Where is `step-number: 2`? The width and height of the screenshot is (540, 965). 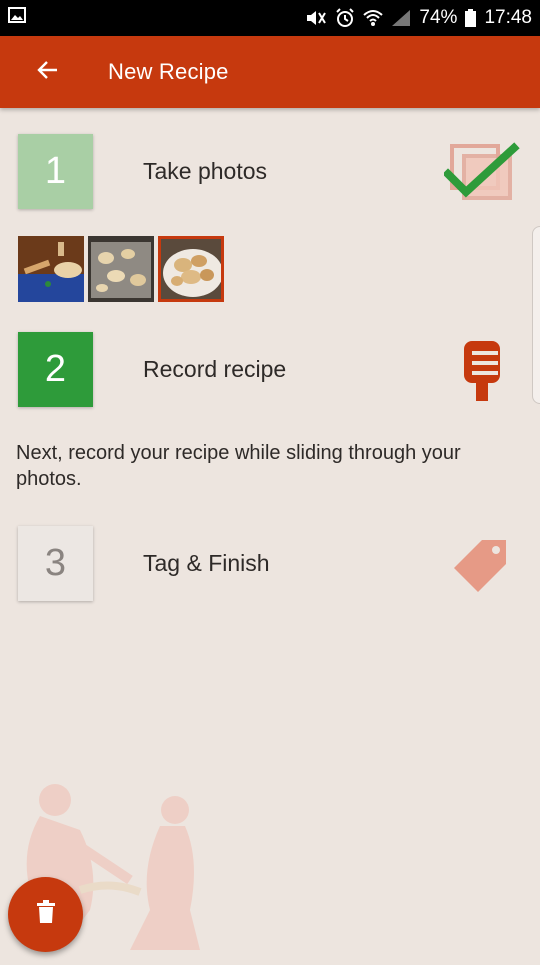 step-number: 2 is located at coordinates (55, 369).